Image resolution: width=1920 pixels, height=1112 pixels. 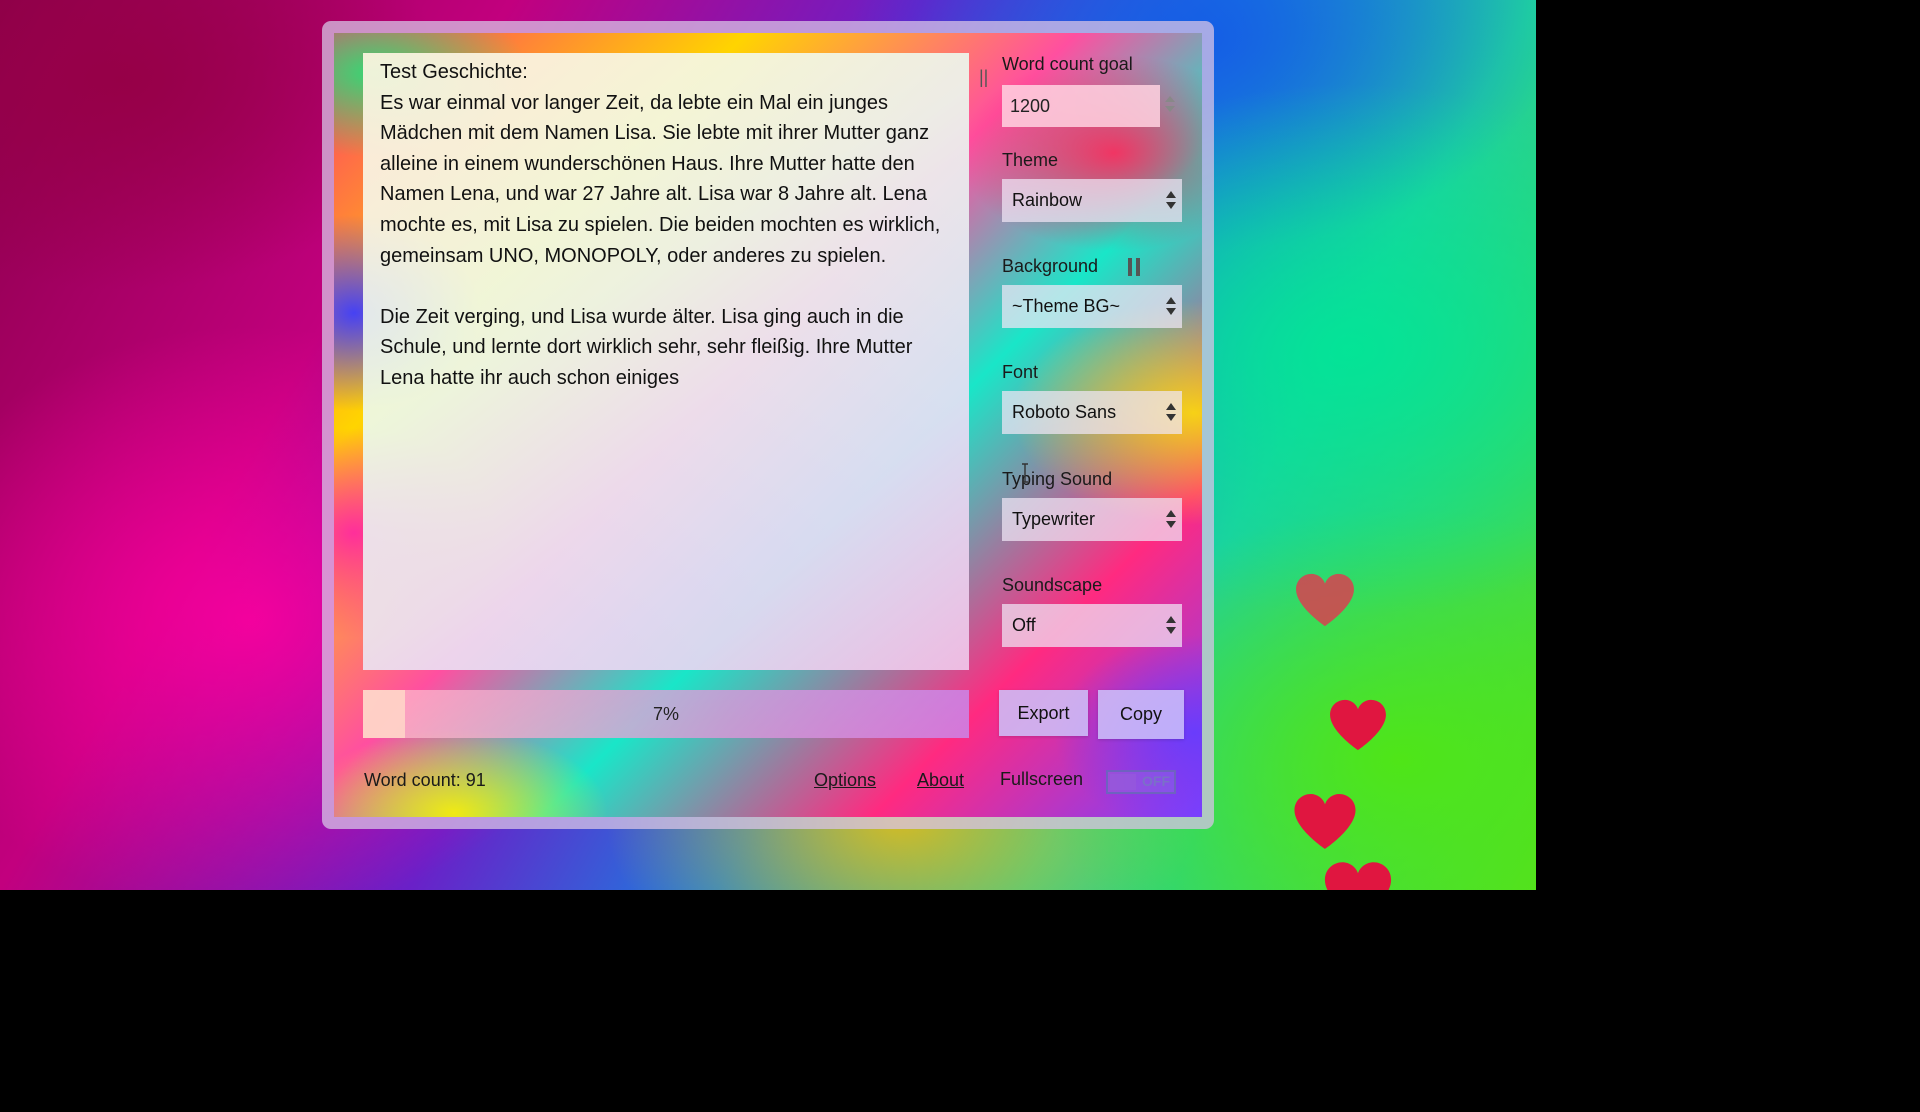 What do you see at coordinates (1064, 412) in the screenshot?
I see `font-select-value: Roboto Sans` at bounding box center [1064, 412].